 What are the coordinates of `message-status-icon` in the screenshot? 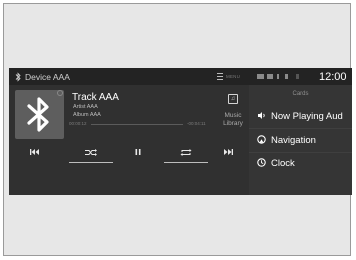 It's located at (297, 76).